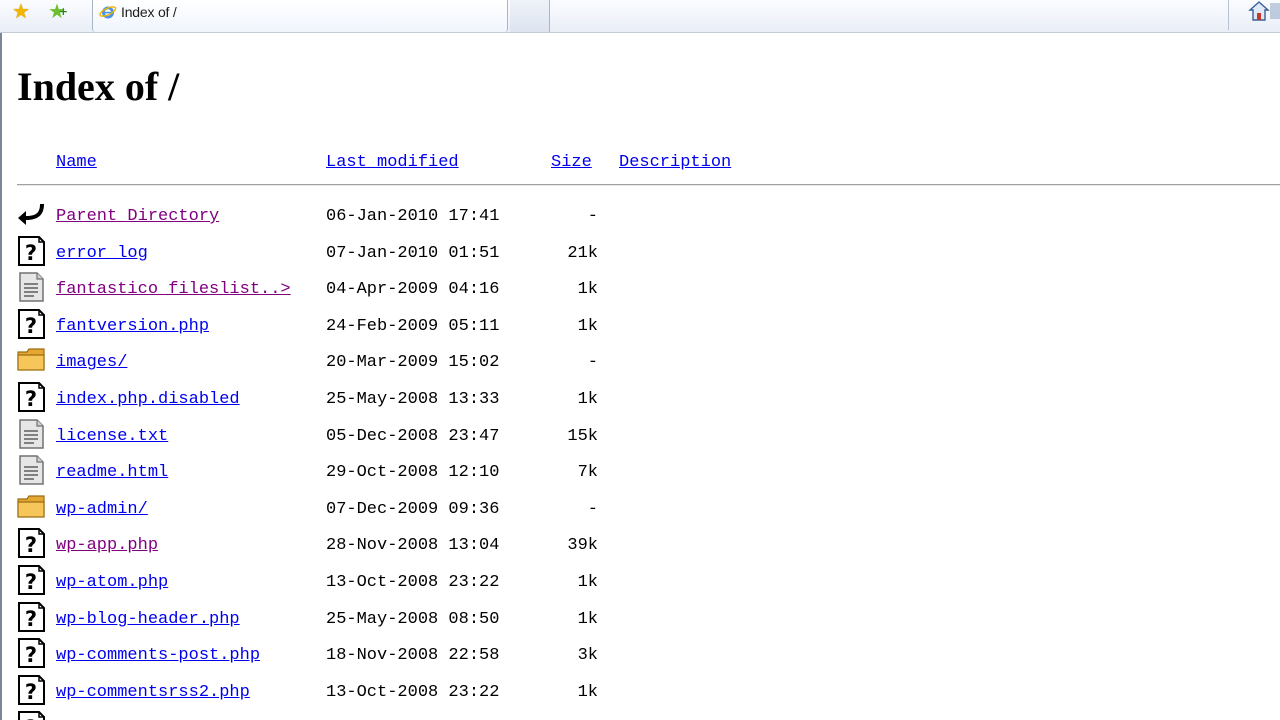 Image resolution: width=1280 pixels, height=720 pixels. What do you see at coordinates (107, 546) in the screenshot?
I see `file-link: wp-app.php` at bounding box center [107, 546].